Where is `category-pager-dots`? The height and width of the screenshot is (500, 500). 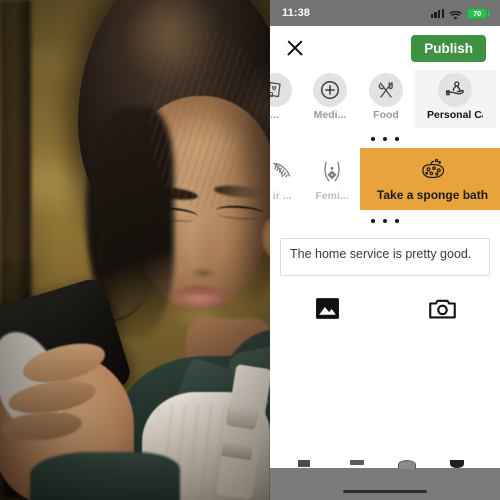 category-pager-dots is located at coordinates (385, 138).